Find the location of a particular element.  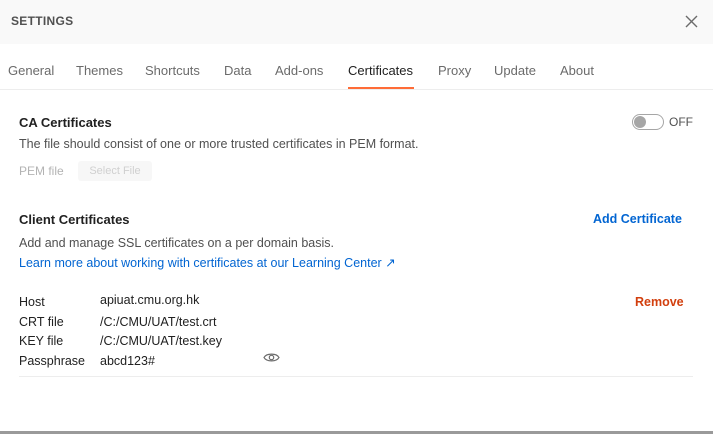

tab-about: About is located at coordinates (577, 70).